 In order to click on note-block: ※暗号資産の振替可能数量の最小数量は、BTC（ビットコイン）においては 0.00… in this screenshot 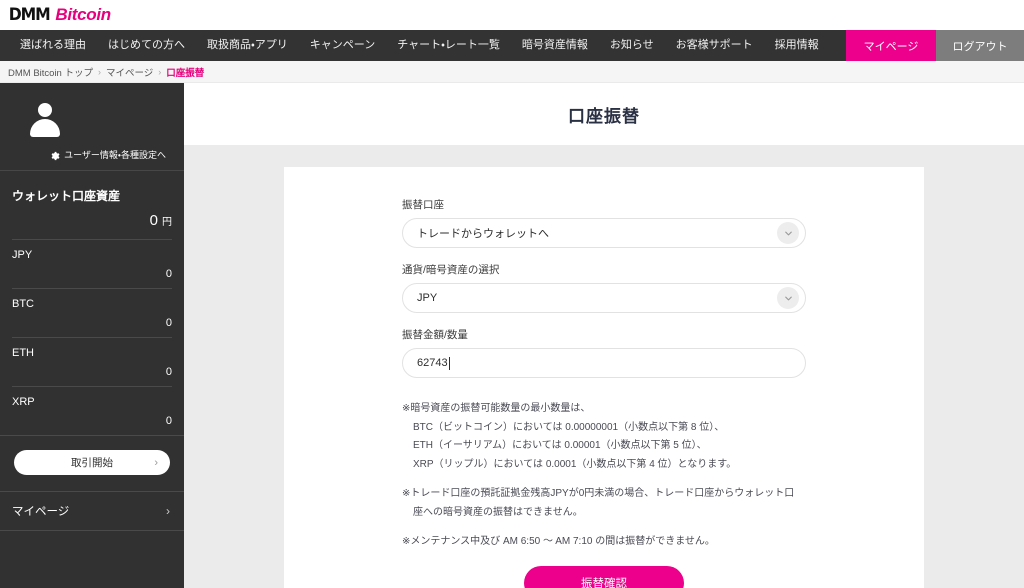, I will do `click(604, 437)`.